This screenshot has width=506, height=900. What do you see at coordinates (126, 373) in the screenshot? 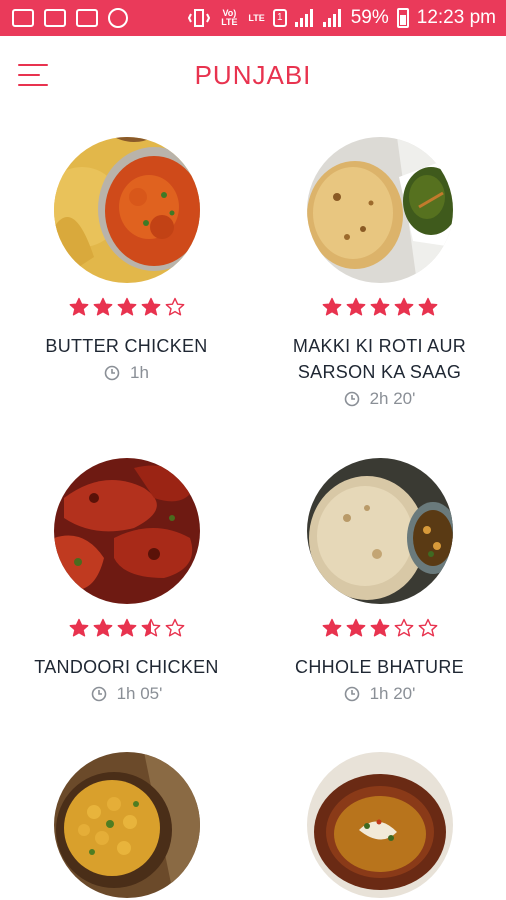
I see `cook-time: 1h` at bounding box center [126, 373].